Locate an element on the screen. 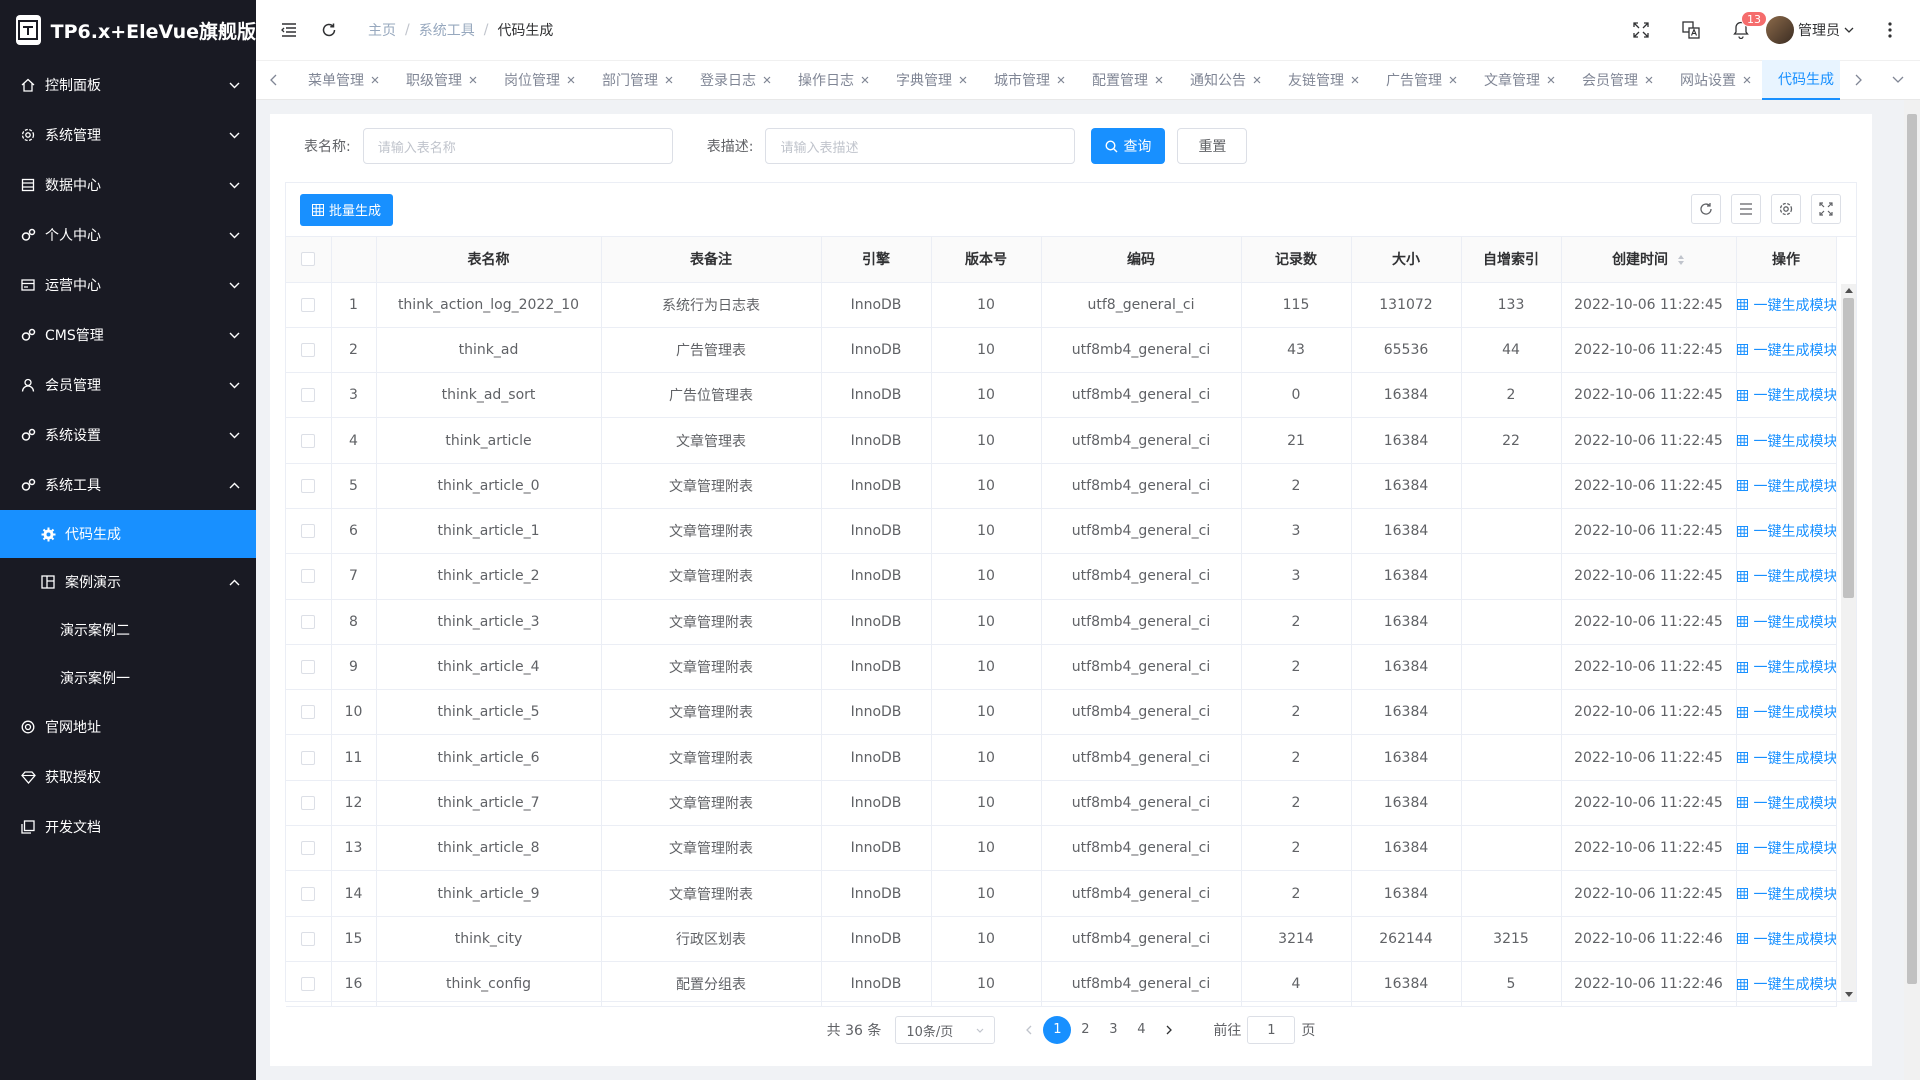  tab-7: 城市管理 is located at coordinates (1027, 80).